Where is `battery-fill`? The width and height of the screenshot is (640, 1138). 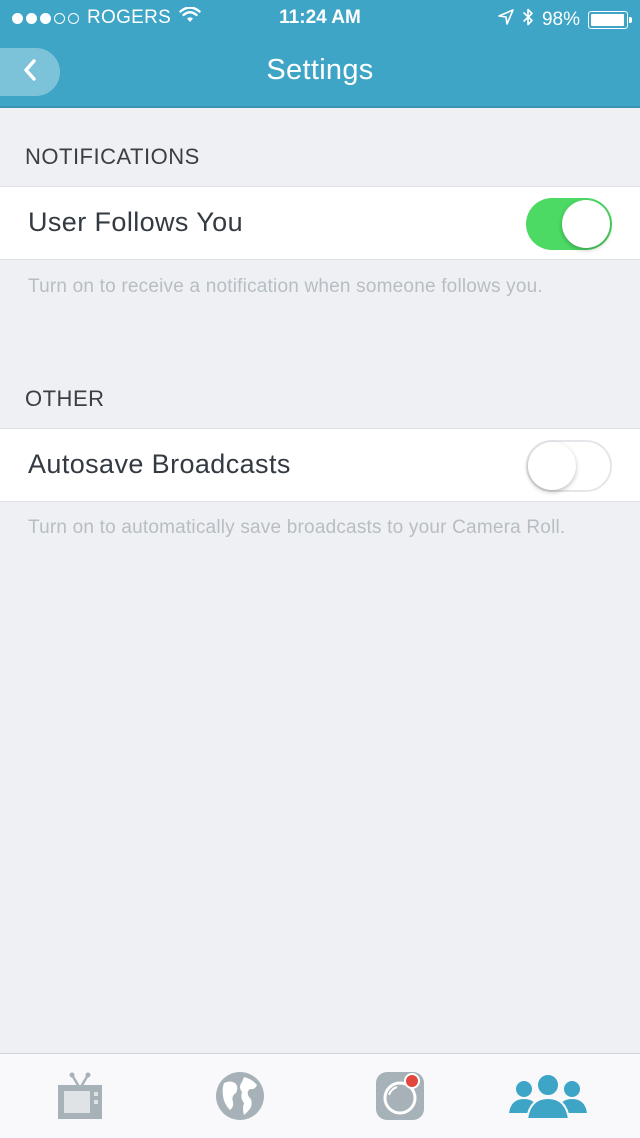 battery-fill is located at coordinates (608, 20).